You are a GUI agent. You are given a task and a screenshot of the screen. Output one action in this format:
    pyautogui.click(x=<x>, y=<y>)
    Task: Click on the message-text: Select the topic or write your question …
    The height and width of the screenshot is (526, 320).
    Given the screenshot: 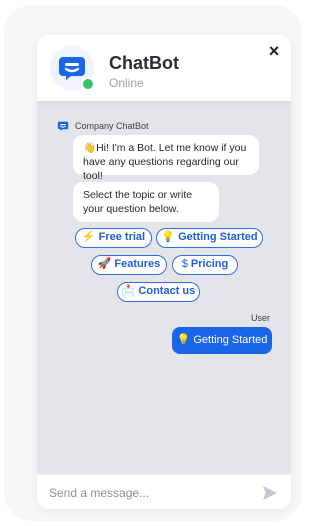 What is the action you would take?
    pyautogui.click(x=138, y=202)
    